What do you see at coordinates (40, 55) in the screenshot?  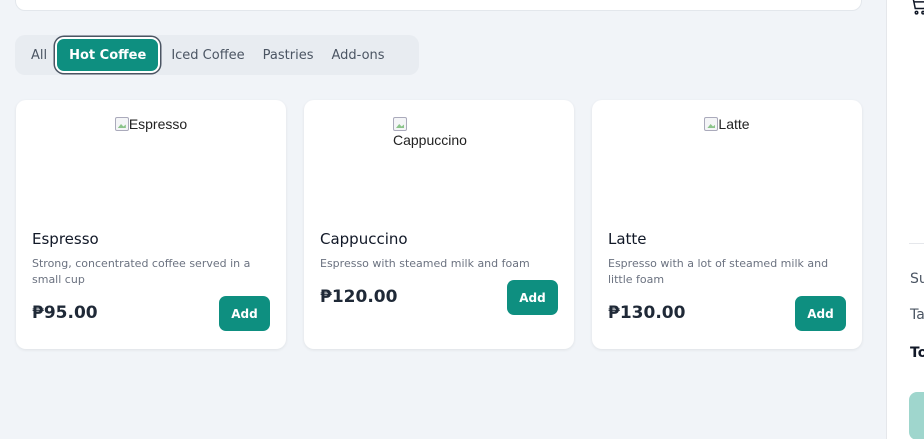 I see `tab-all: All` at bounding box center [40, 55].